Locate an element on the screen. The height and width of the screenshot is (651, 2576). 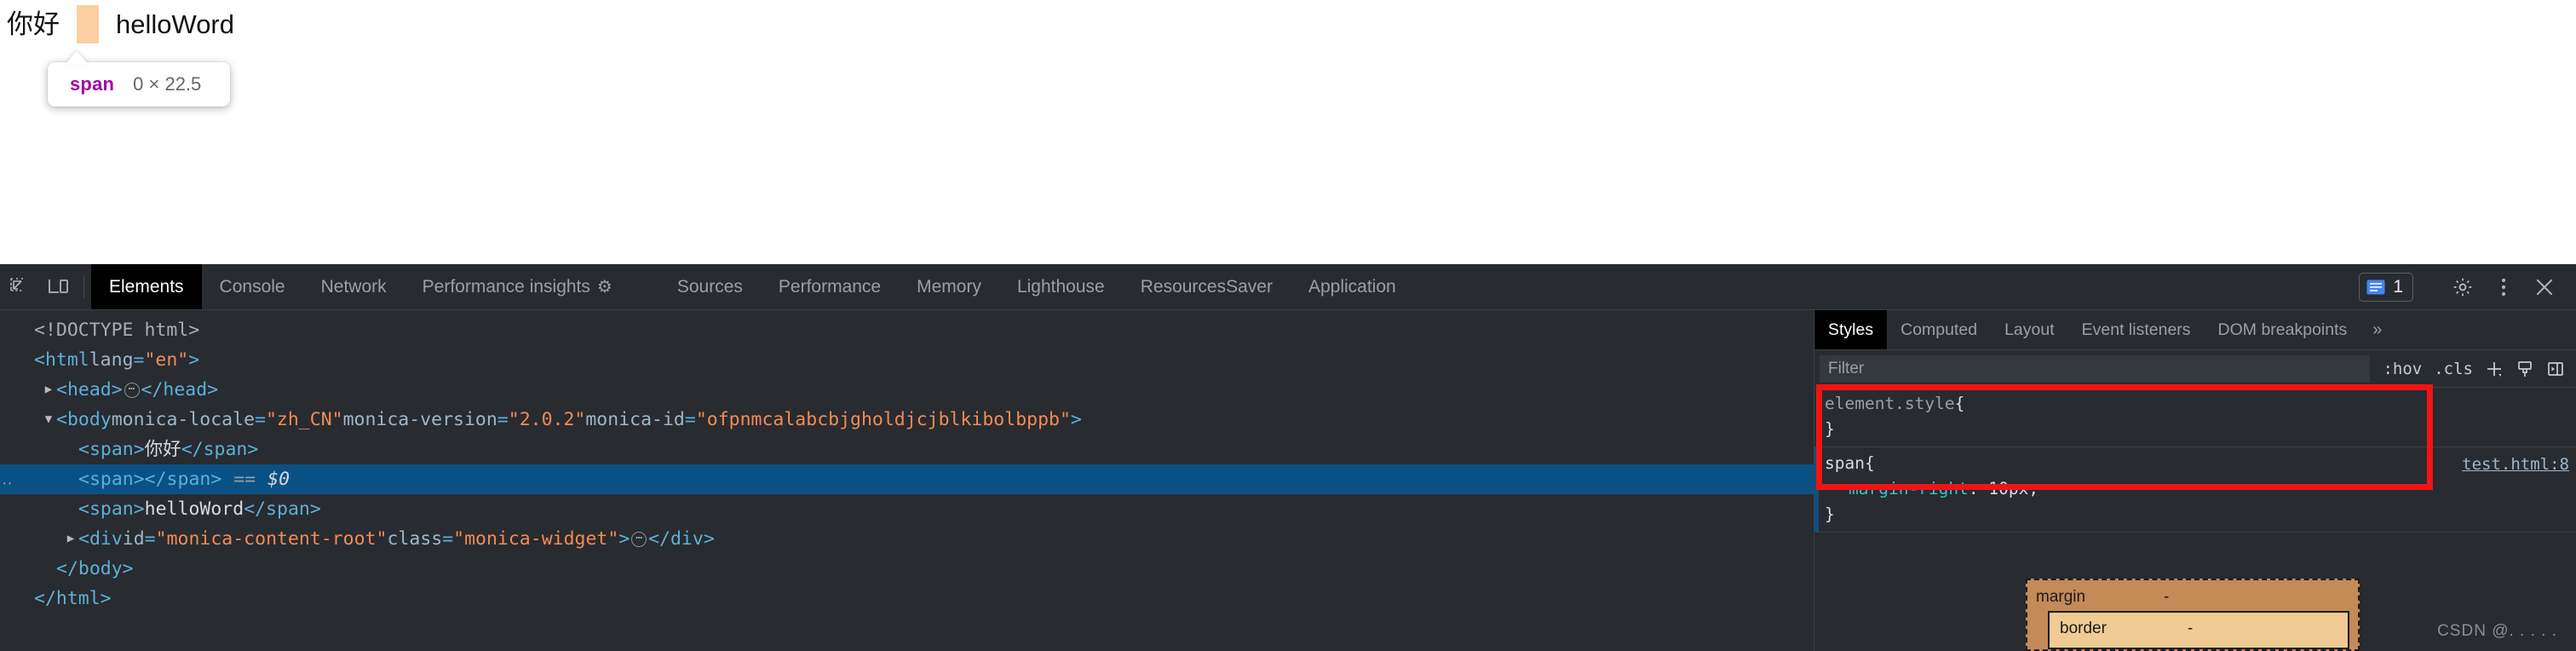
message-count-badge: 1 is located at coordinates (2386, 287).